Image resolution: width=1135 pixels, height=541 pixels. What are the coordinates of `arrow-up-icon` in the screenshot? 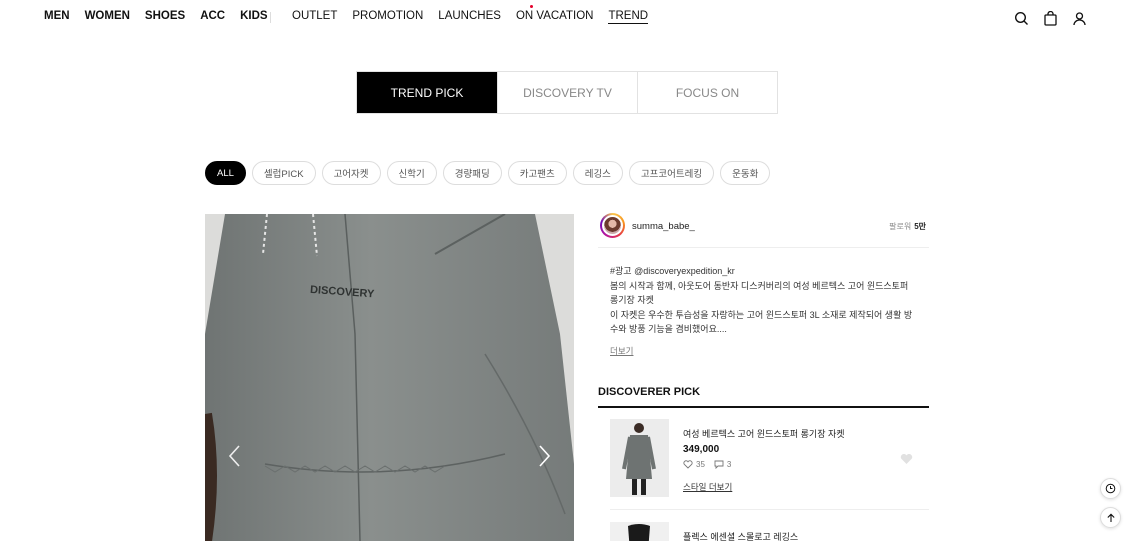 It's located at (1110, 517).